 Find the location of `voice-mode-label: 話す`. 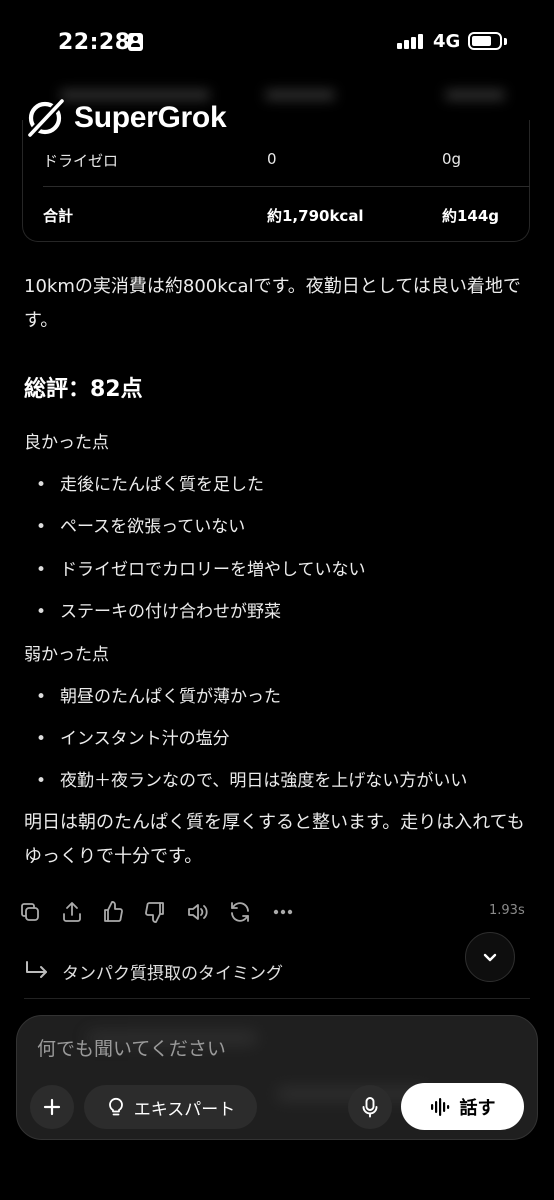

voice-mode-label: 話す is located at coordinates (477, 1108).